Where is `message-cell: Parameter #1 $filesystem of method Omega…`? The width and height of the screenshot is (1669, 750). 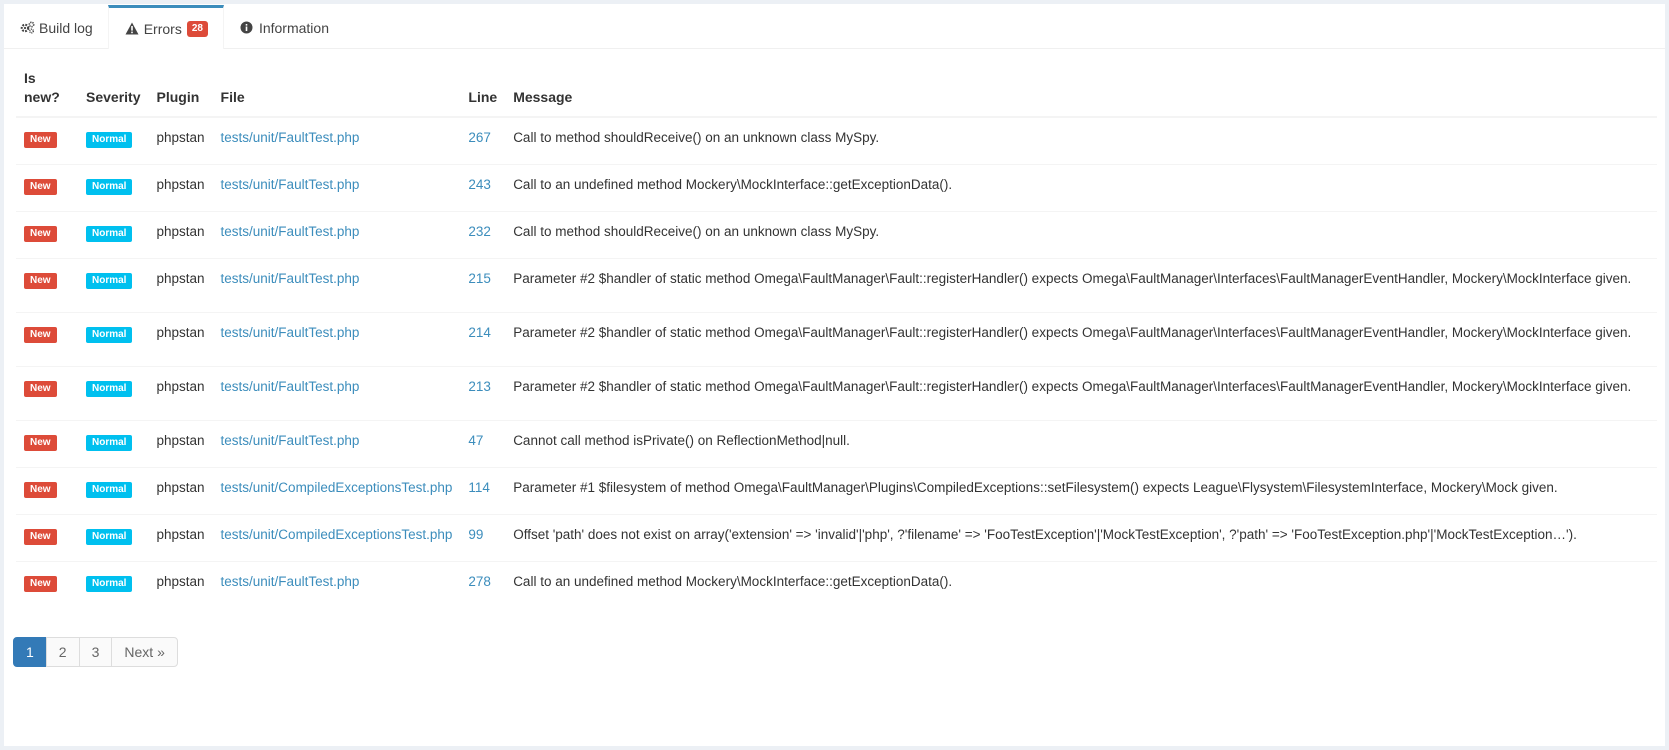
message-cell: Parameter #1 $filesystem of method Omega… is located at coordinates (1081, 491).